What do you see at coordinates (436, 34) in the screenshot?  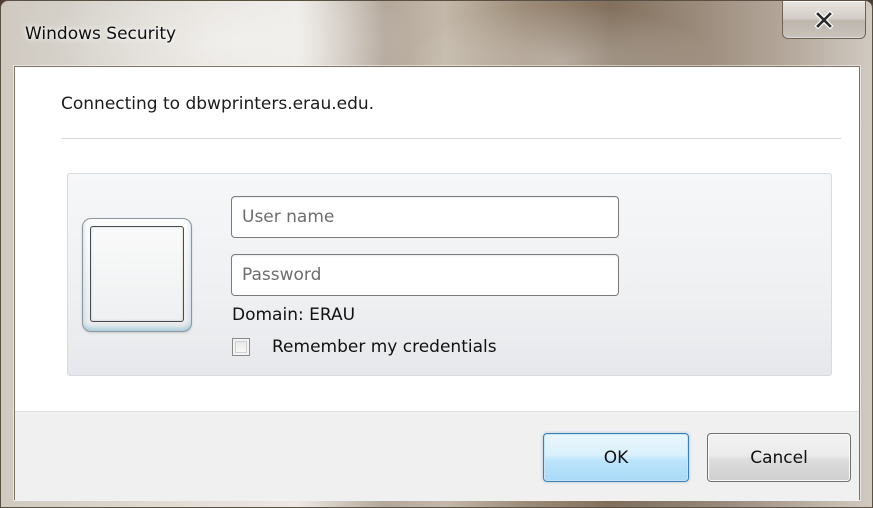 I see `title-bar: Windows Security` at bounding box center [436, 34].